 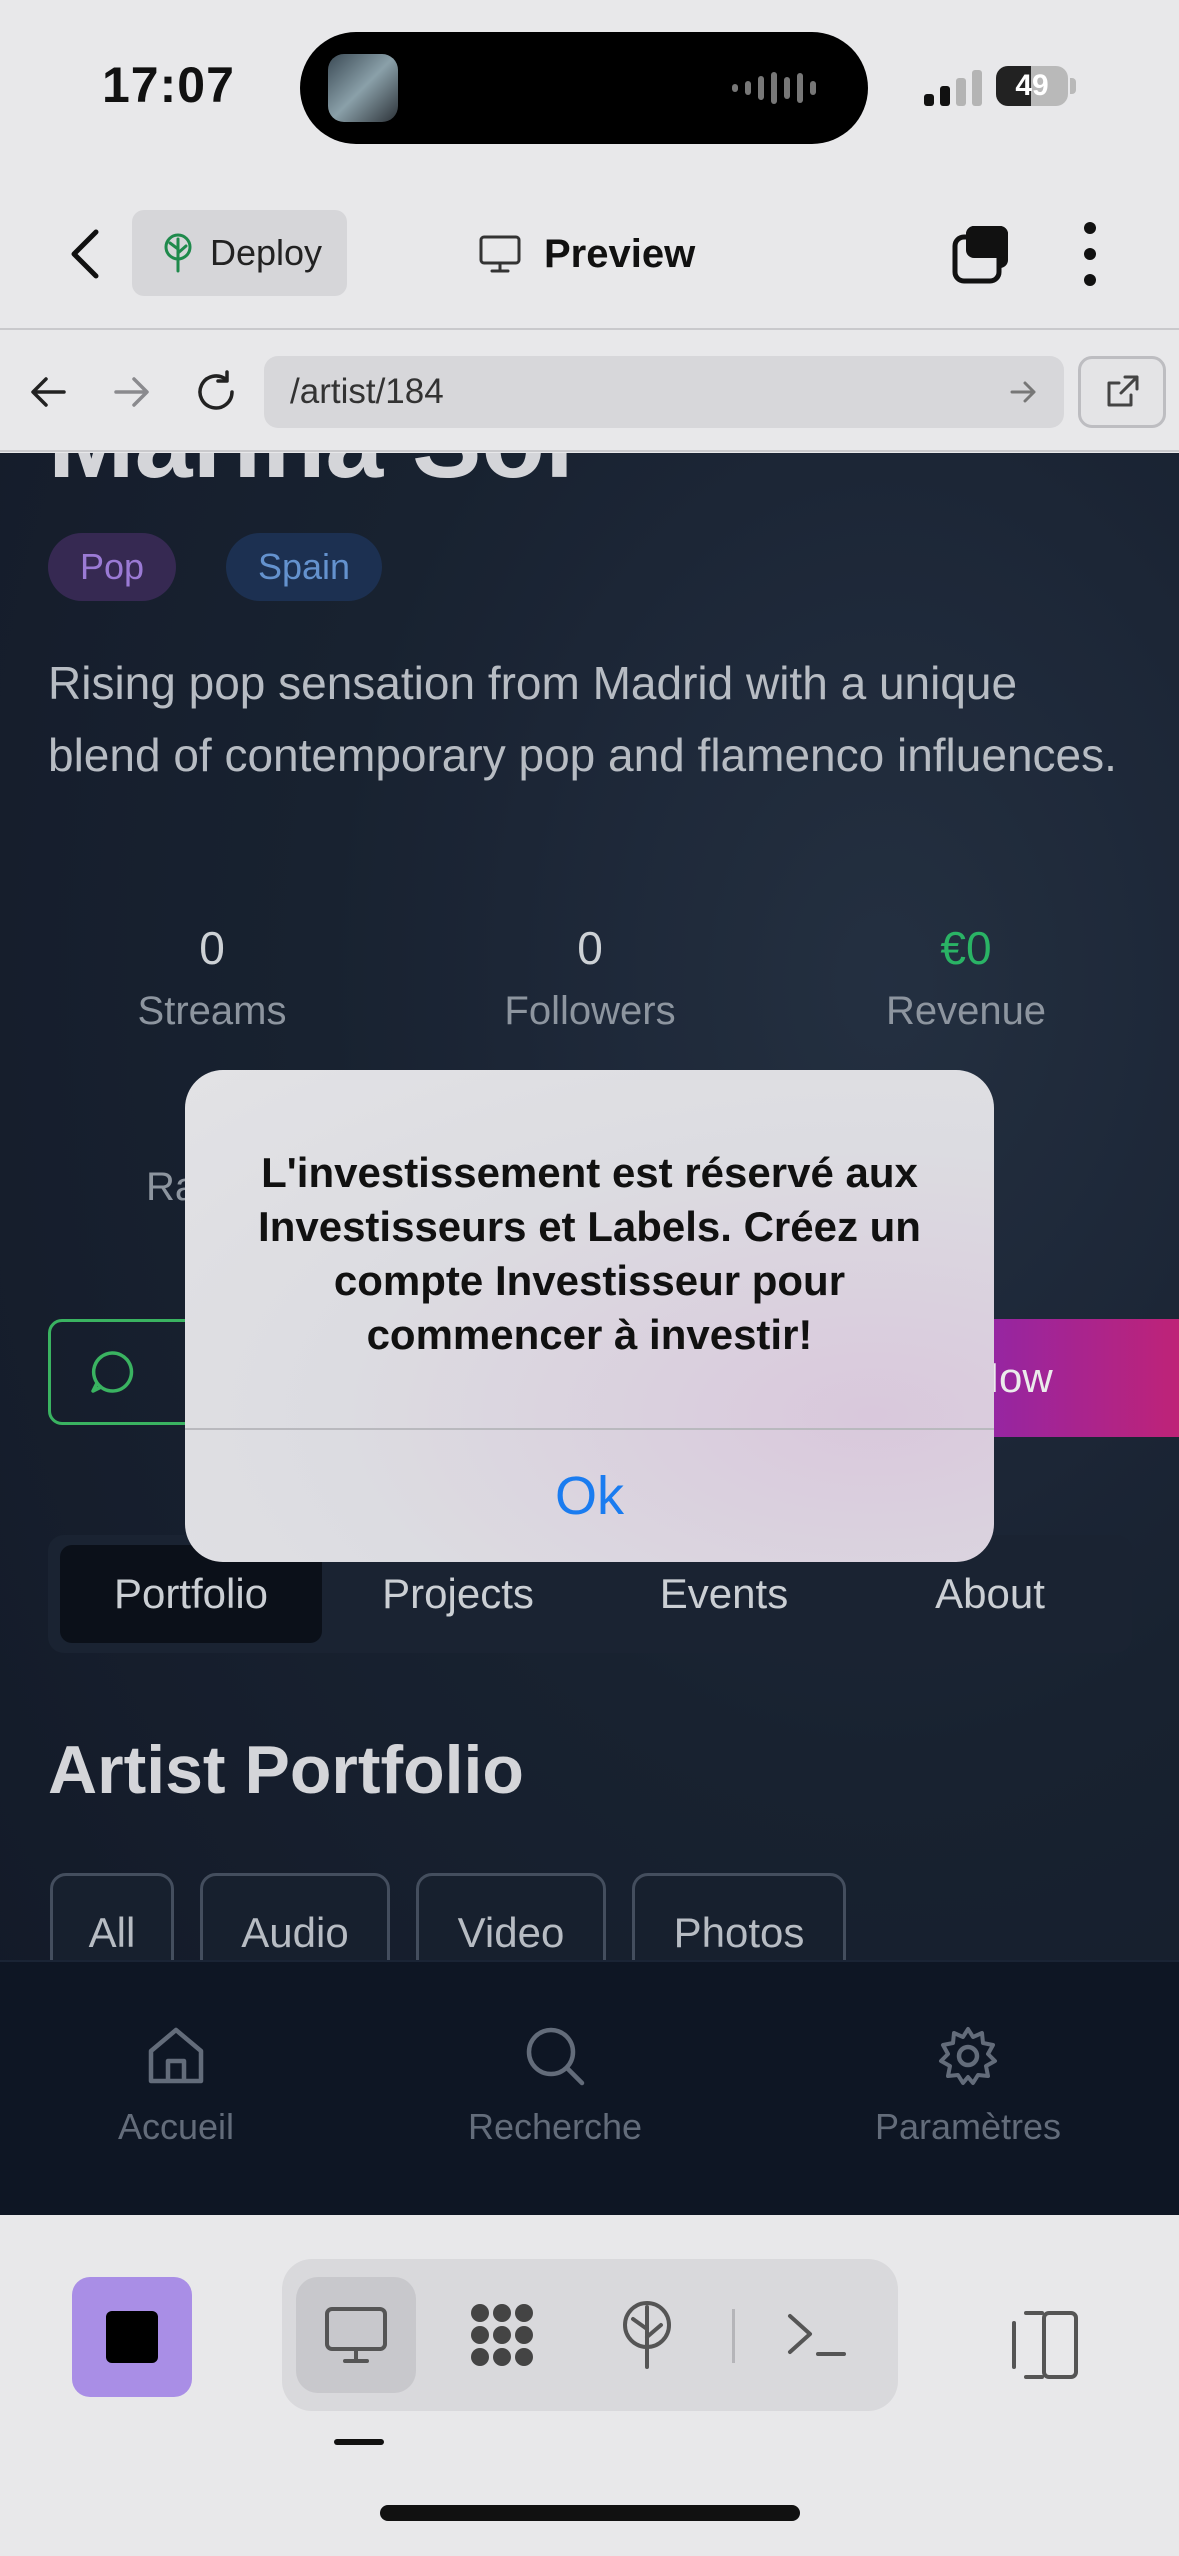 I want to click on open-external-button, so click(x=1122, y=392).